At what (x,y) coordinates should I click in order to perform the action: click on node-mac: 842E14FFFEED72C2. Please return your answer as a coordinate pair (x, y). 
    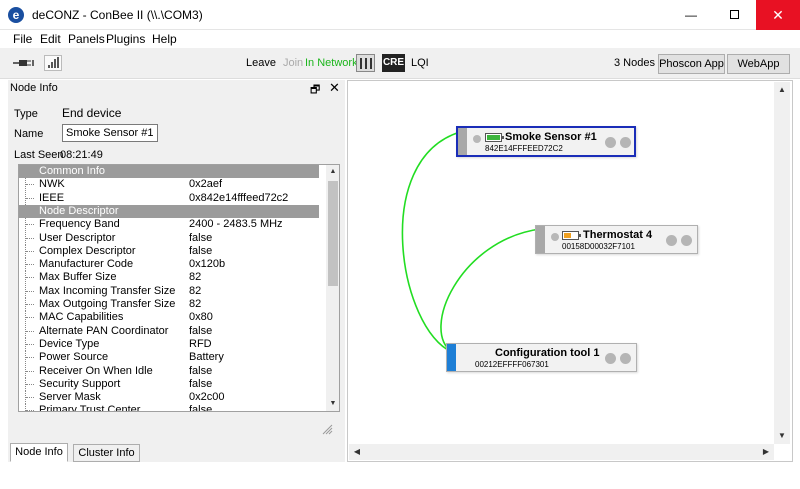
    Looking at the image, I should click on (524, 148).